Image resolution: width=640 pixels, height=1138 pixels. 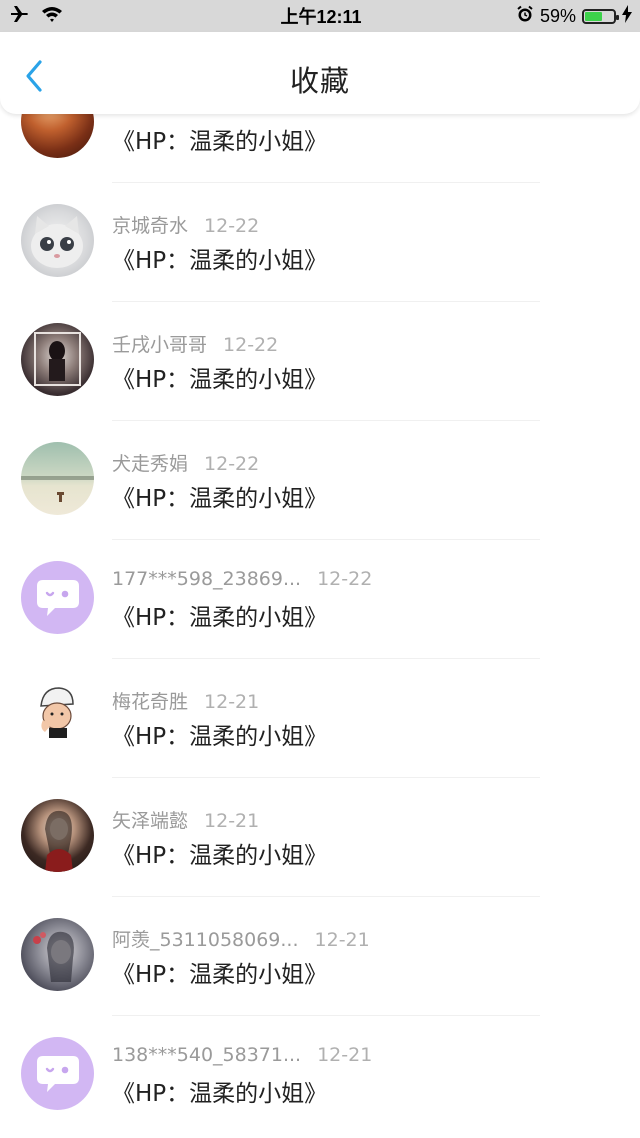 What do you see at coordinates (57, 712) in the screenshot?
I see `cartoon-image` at bounding box center [57, 712].